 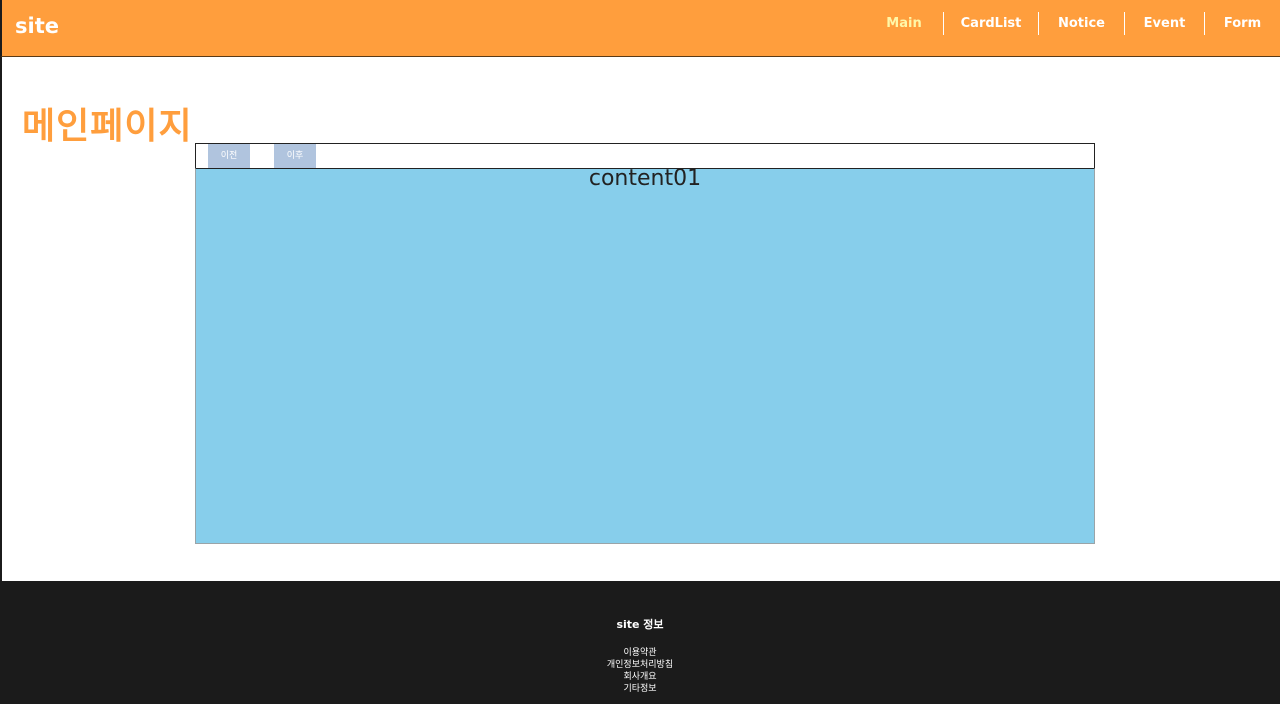 I want to click on nav-item-form: Form, so click(x=1242, y=23).